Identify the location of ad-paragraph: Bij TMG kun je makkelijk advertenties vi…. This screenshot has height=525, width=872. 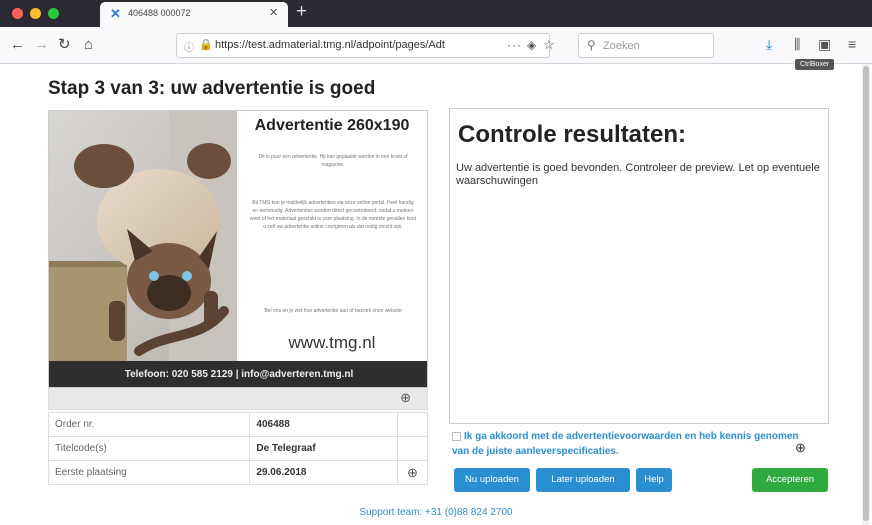
(333, 215).